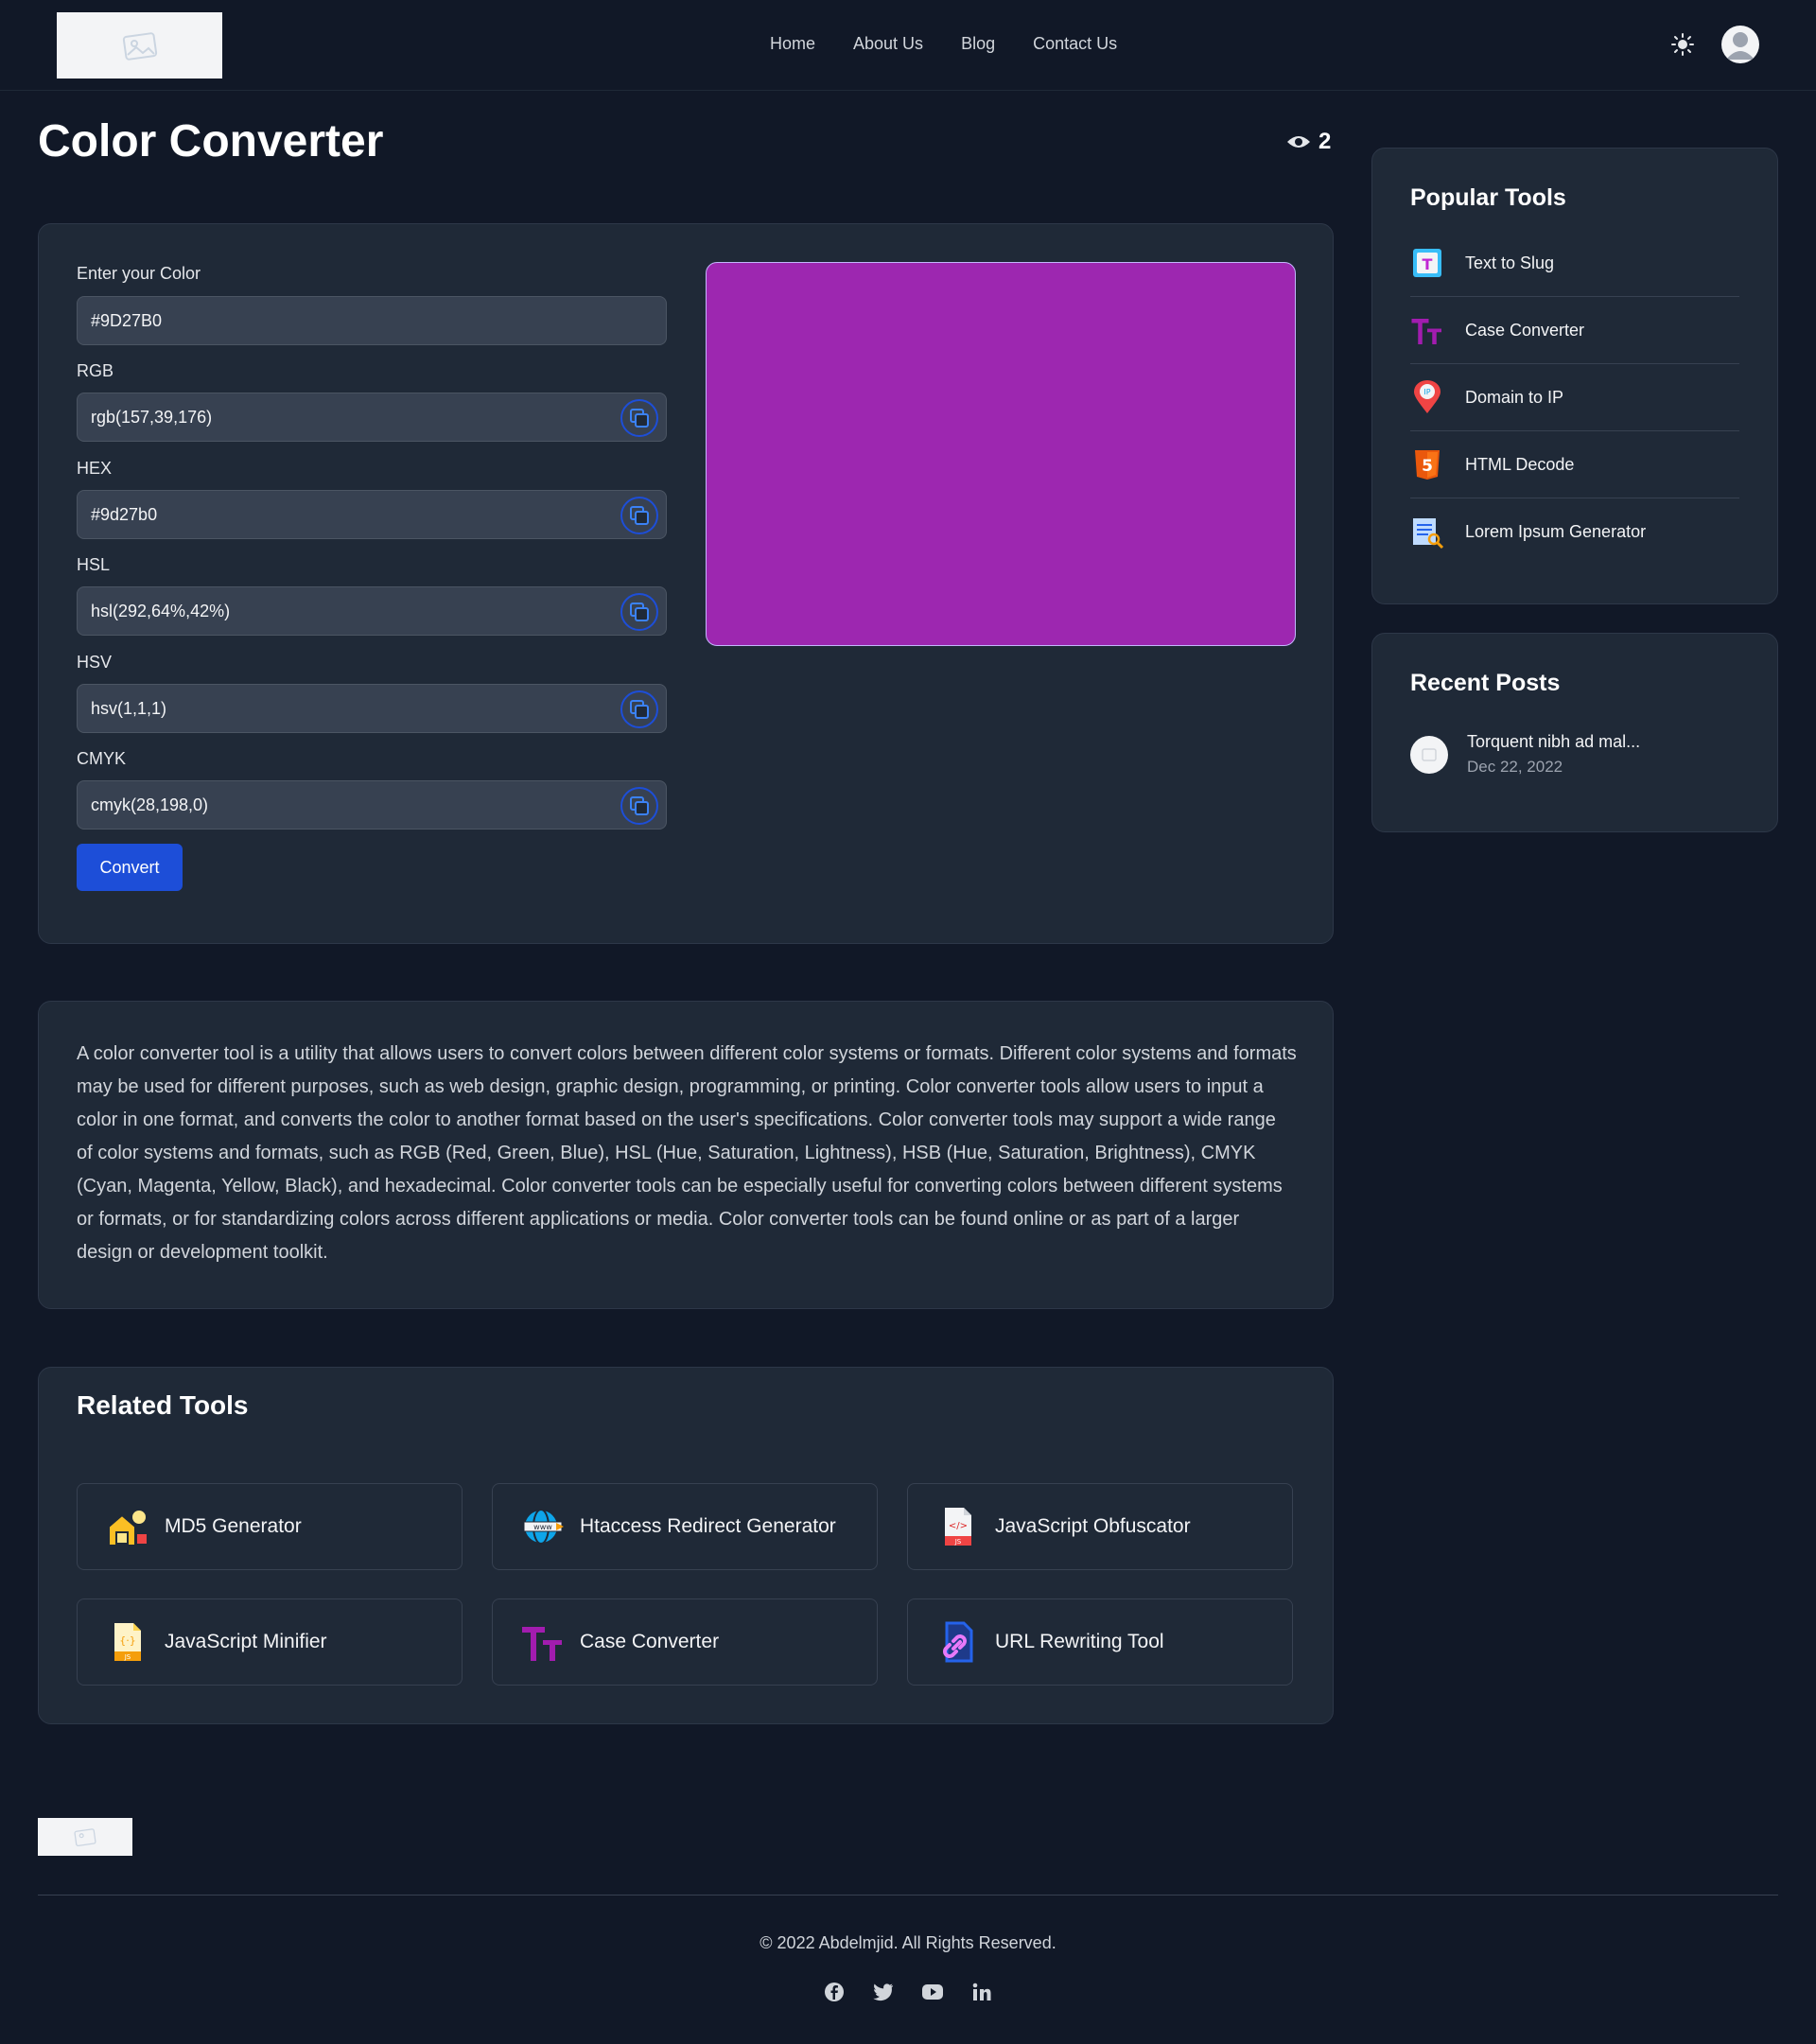 The image size is (1816, 2044). Describe the element at coordinates (1520, 464) in the screenshot. I see `popular-tool-label: HTML Decode` at that location.